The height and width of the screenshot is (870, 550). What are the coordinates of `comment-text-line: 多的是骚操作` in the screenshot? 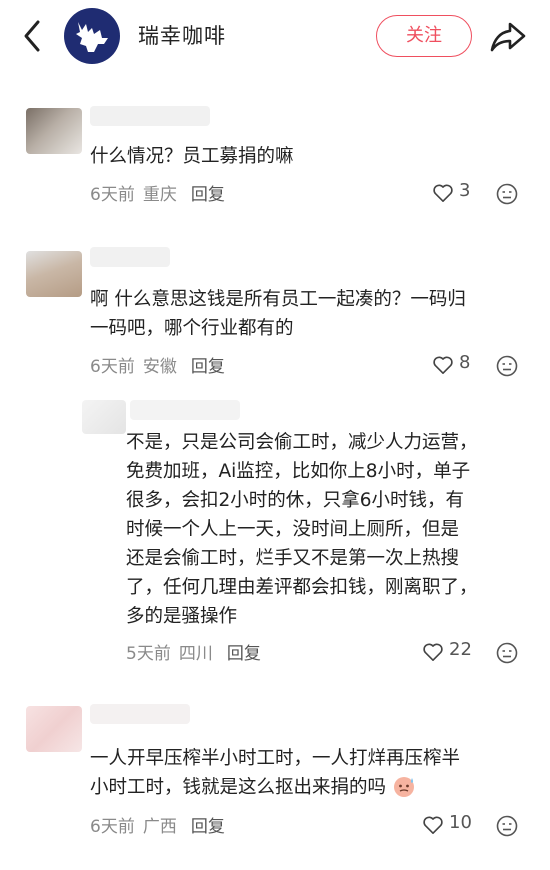 It's located at (182, 616).